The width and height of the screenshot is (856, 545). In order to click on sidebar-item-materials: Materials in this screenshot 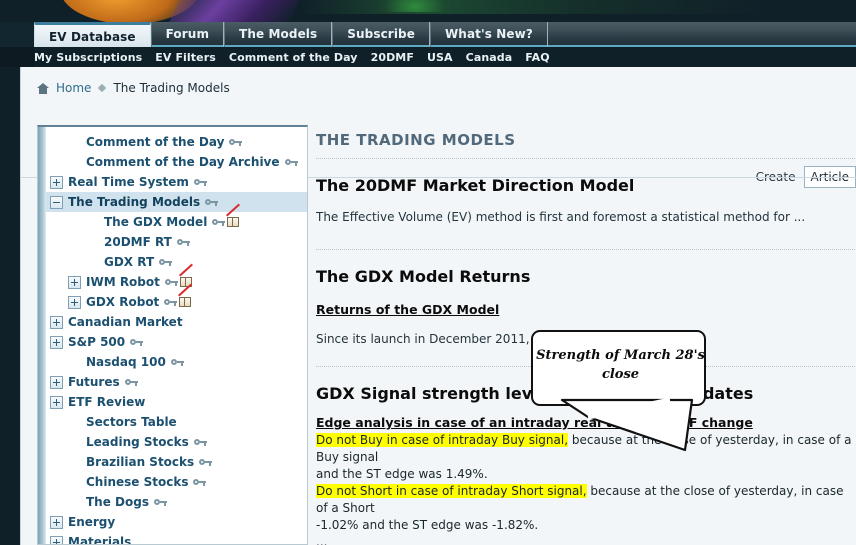, I will do `click(176, 538)`.